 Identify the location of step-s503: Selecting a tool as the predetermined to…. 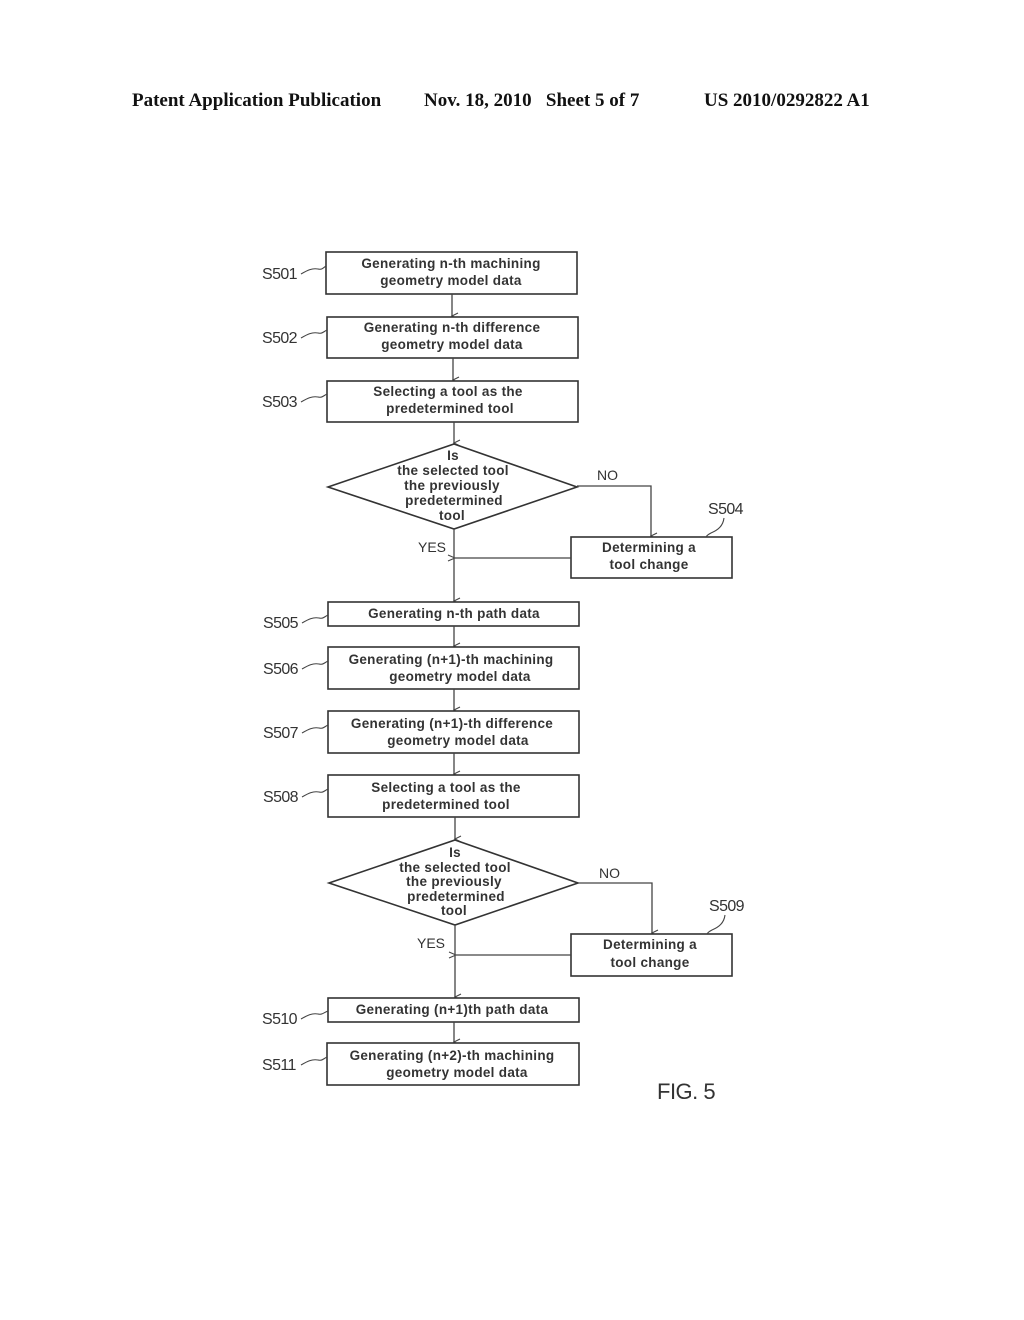
(420, 401).